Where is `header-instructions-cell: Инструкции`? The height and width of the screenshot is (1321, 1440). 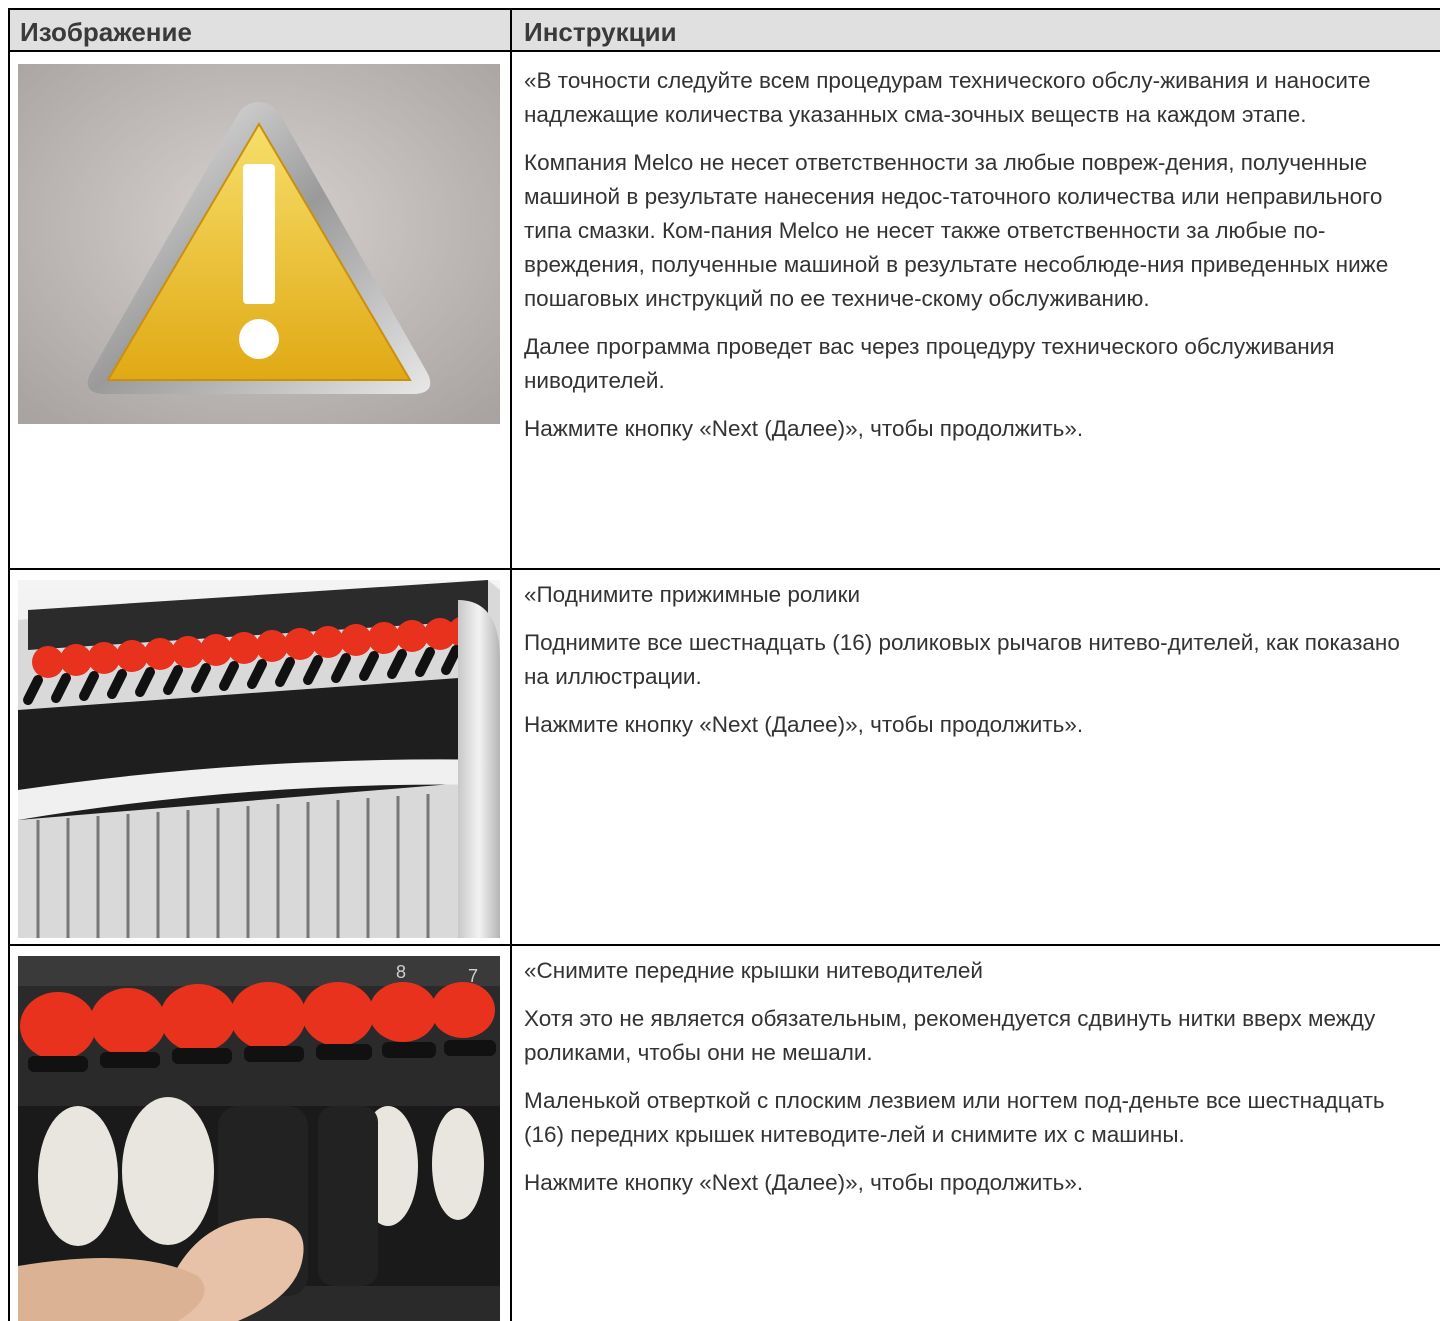
header-instructions-cell: Инструкции is located at coordinates (976, 30).